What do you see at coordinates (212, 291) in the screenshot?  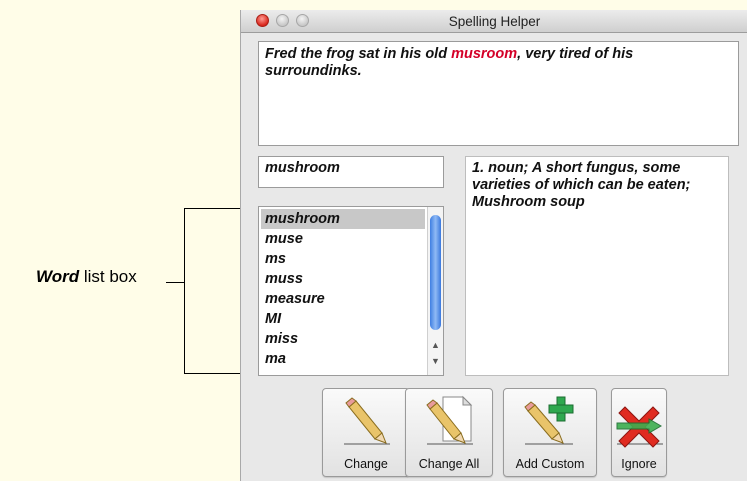 I see `annotation-bracket` at bounding box center [212, 291].